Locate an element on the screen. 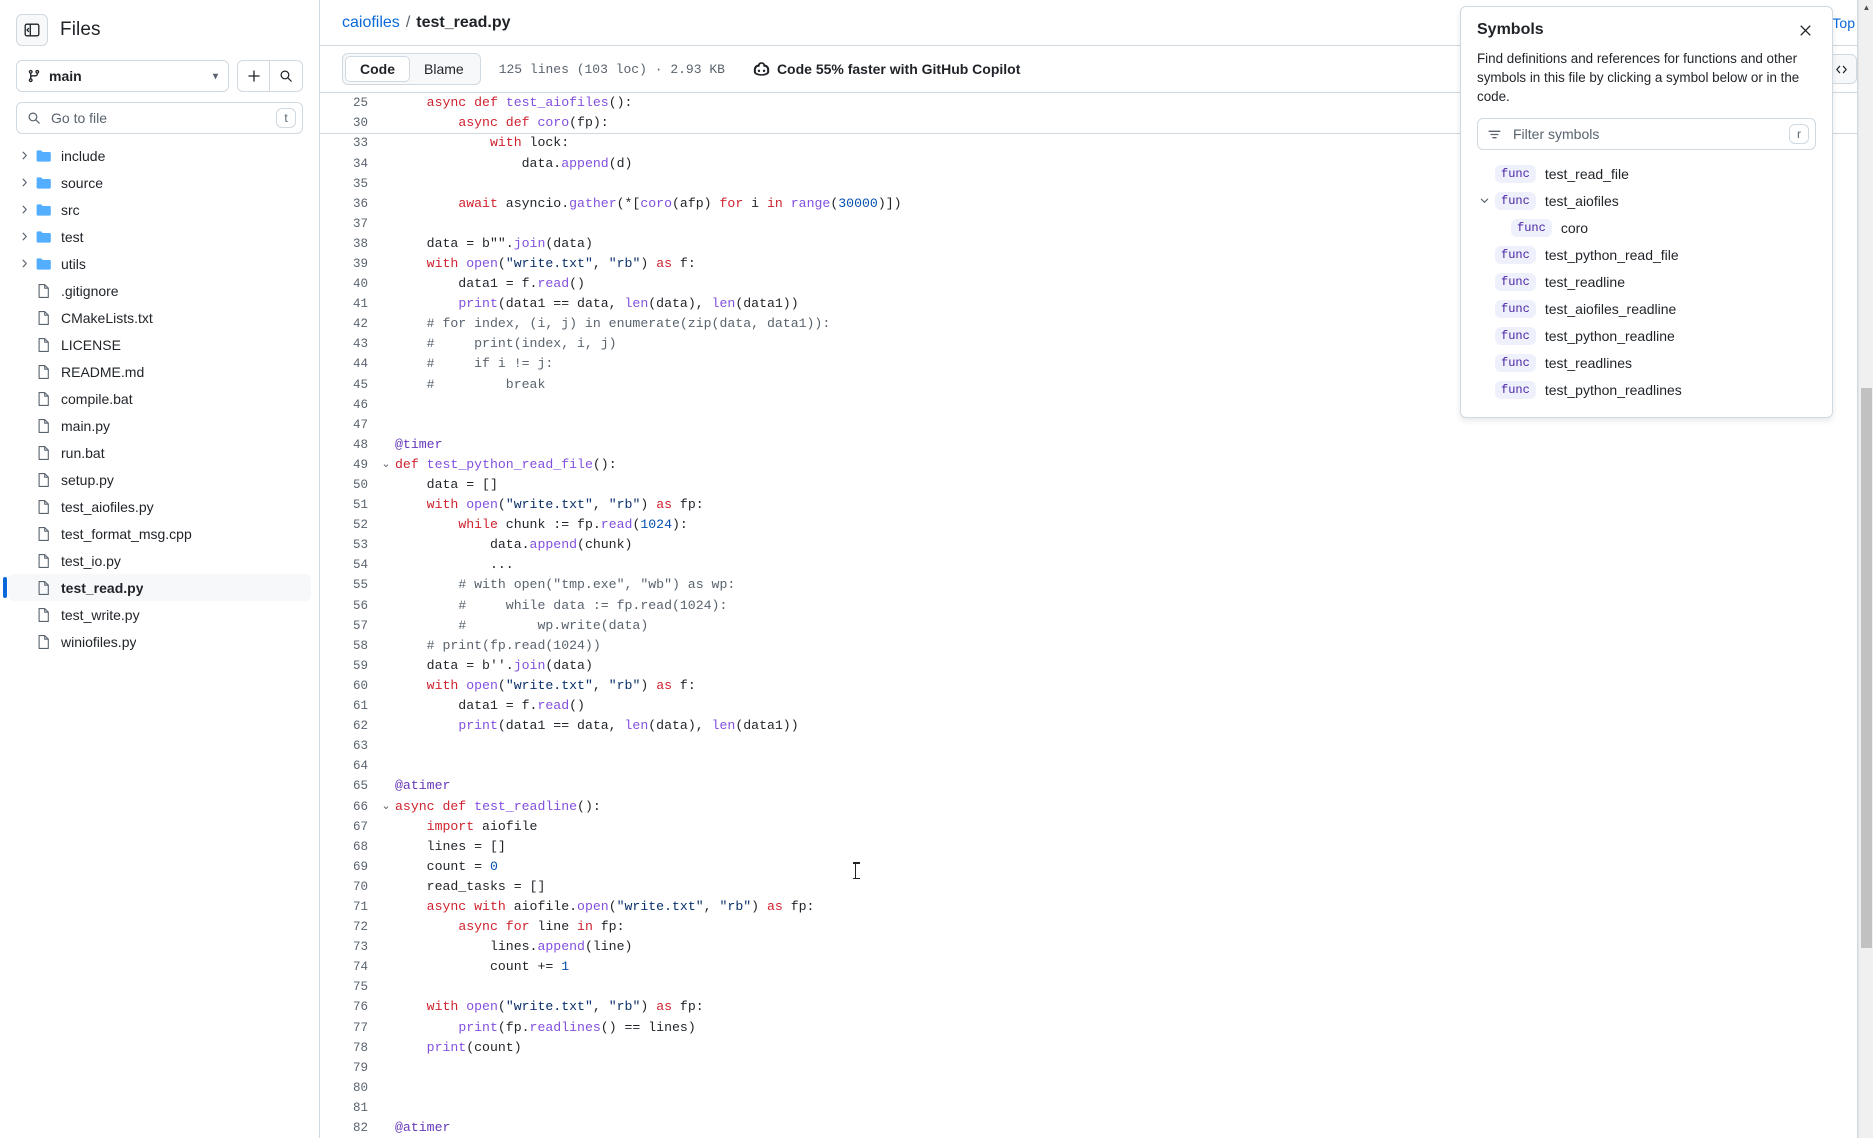  symbol-item-test_python_readline: func test_python_readline is located at coordinates (1646, 335).